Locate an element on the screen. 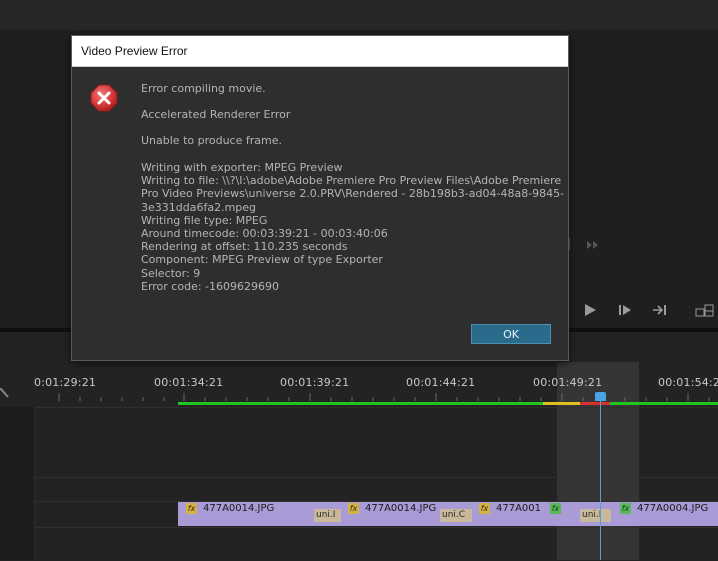 The height and width of the screenshot is (561, 718). ruler-timecode: 00:01:44:21 is located at coordinates (441, 382).